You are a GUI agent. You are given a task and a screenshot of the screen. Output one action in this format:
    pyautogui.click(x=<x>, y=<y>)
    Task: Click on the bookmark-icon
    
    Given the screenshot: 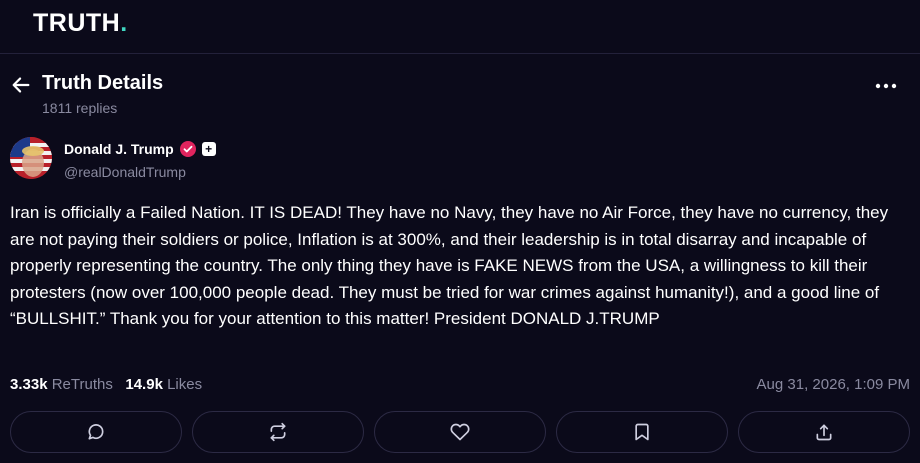 What is the action you would take?
    pyautogui.click(x=642, y=432)
    